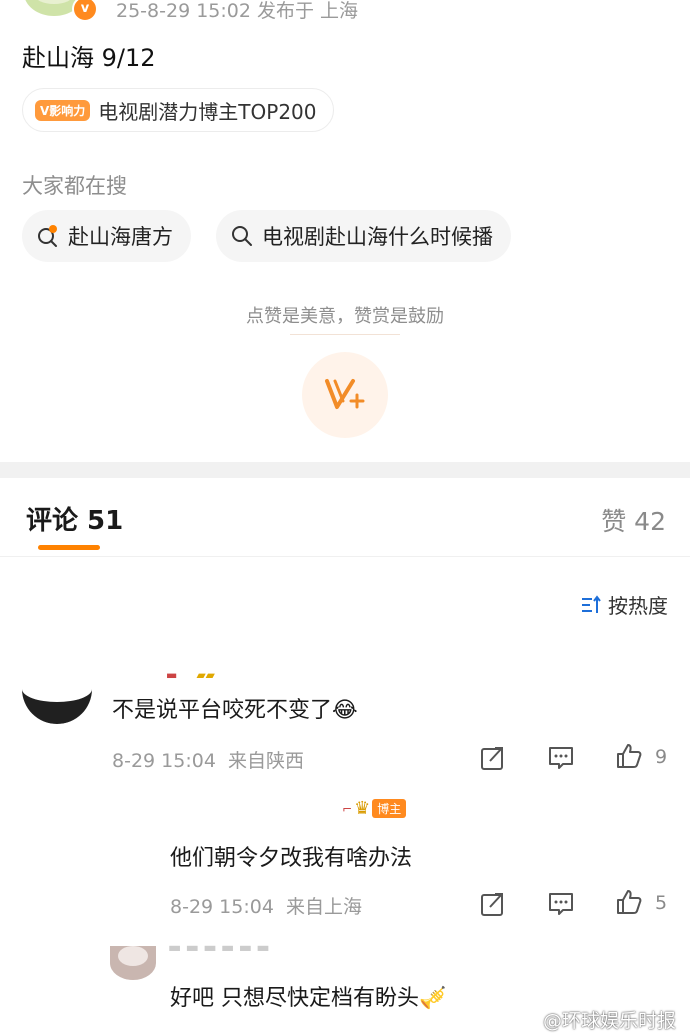 Image resolution: width=690 pixels, height=1036 pixels. Describe the element at coordinates (242, 236) in the screenshot. I see `search-icon` at that location.